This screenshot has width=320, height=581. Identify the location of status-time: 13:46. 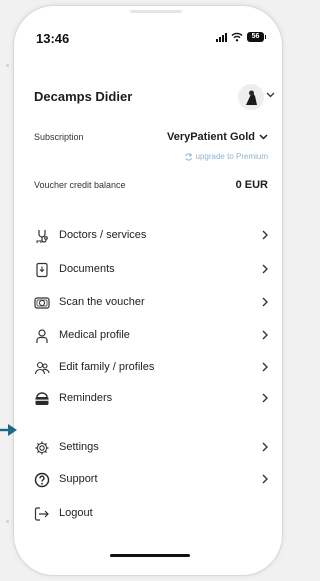
(53, 38).